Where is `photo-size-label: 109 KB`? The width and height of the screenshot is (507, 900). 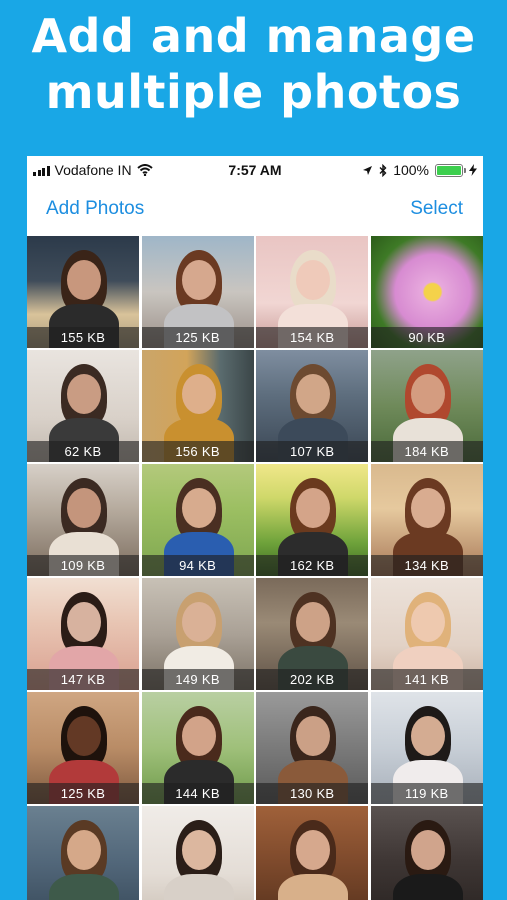 photo-size-label: 109 KB is located at coordinates (83, 565).